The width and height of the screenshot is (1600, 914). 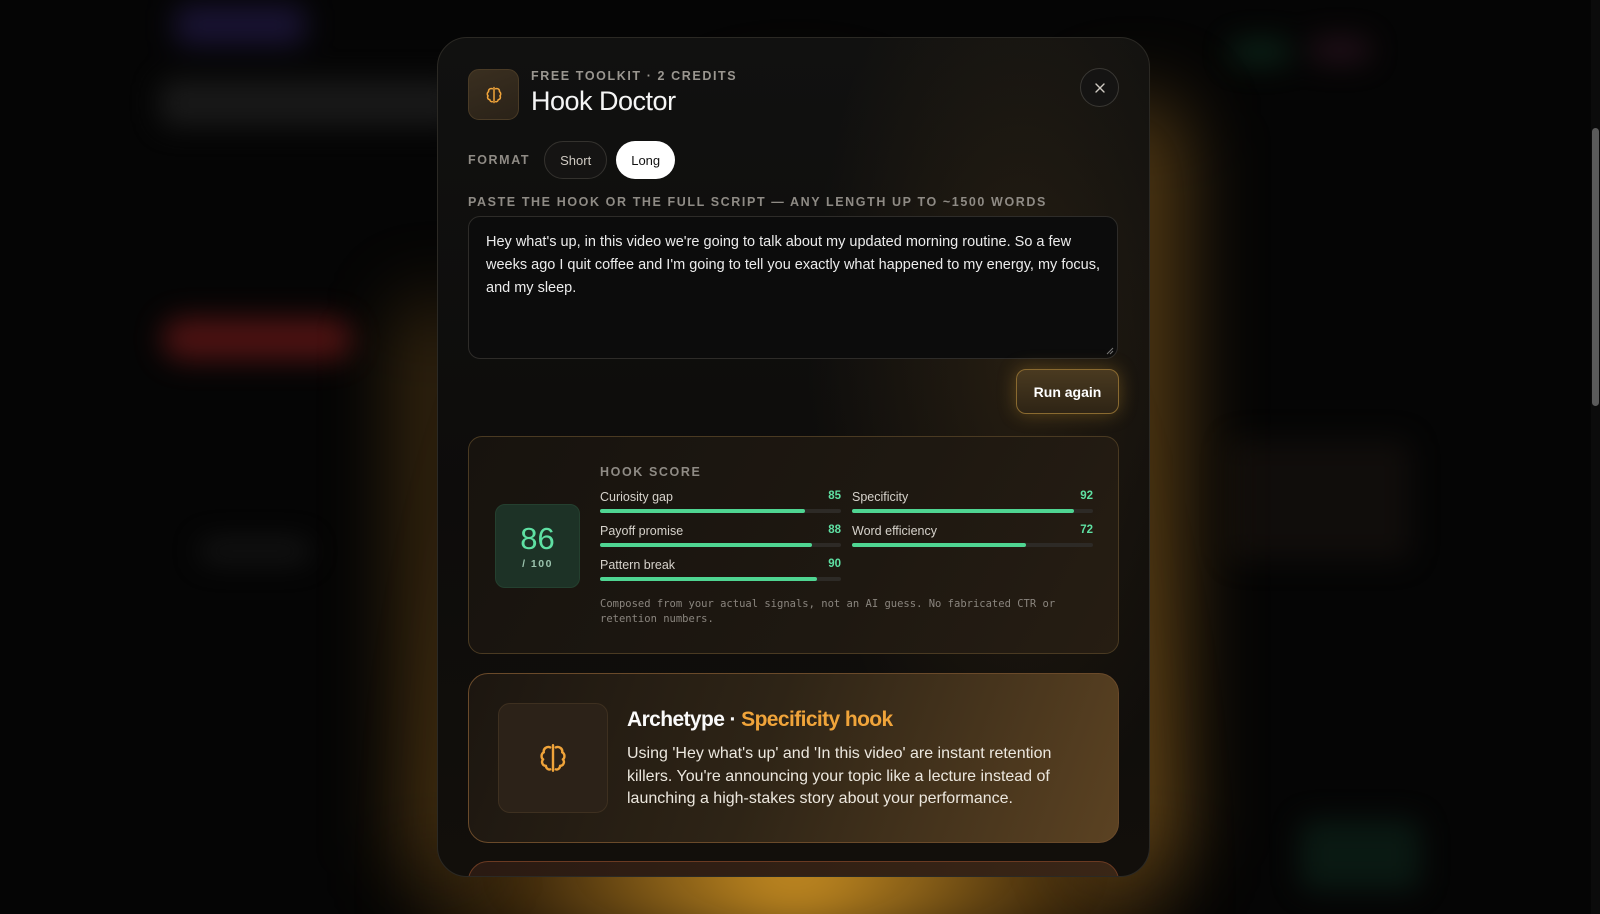 I want to click on metric-label: Specificity, so click(x=880, y=497).